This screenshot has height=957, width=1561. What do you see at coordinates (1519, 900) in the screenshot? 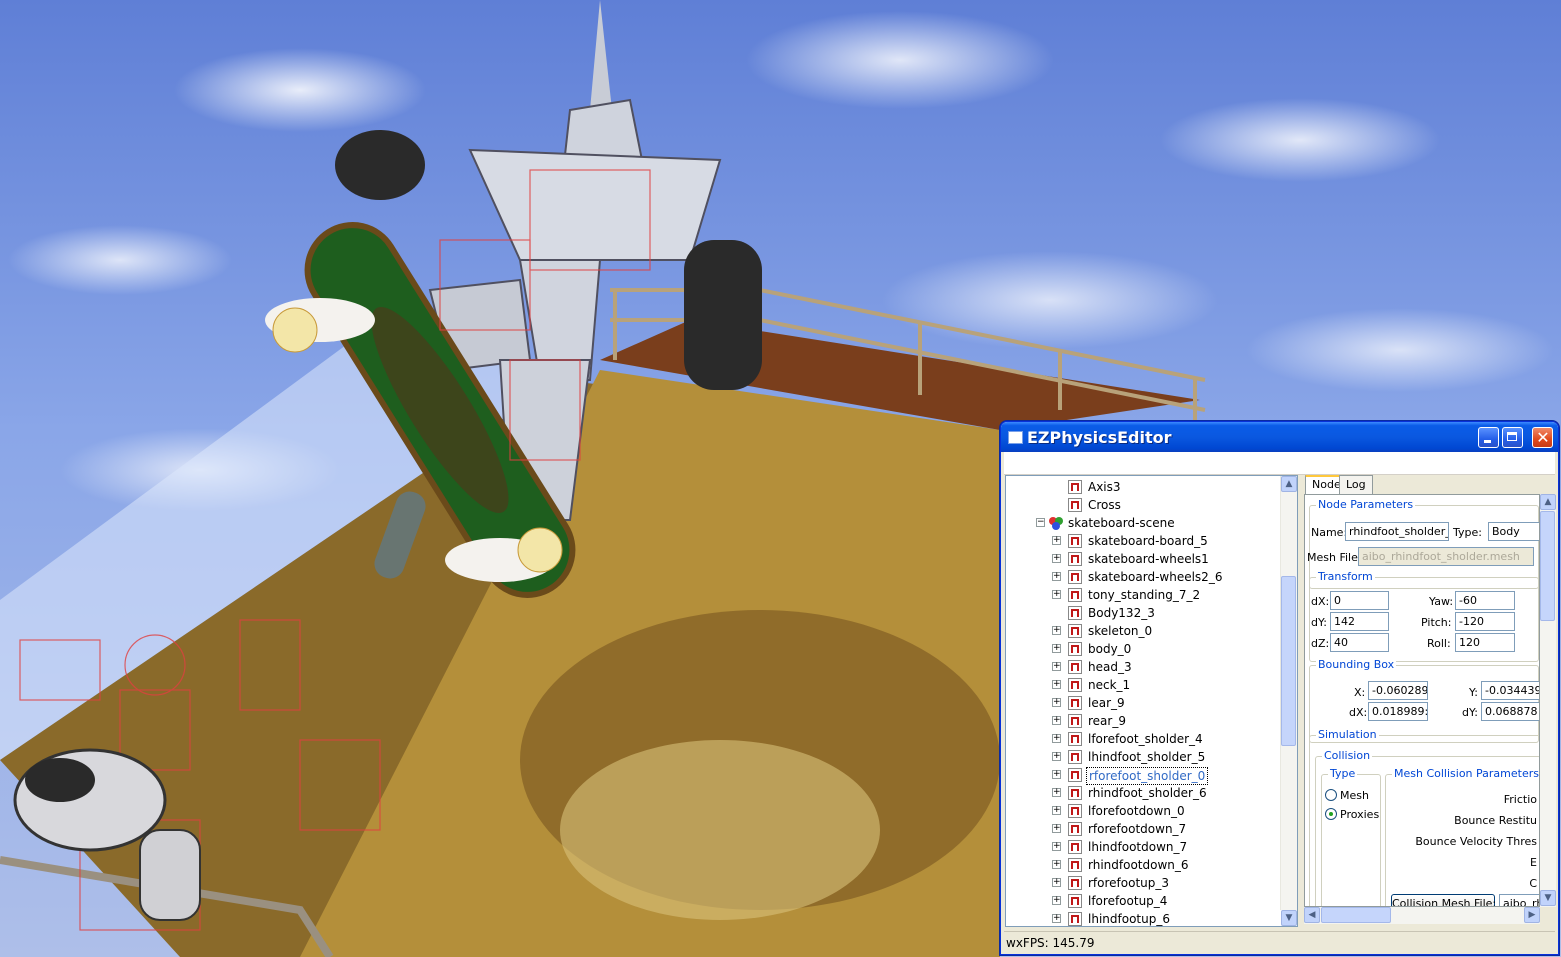
I see `collision-mesh-file-field: aibo_rh` at bounding box center [1519, 900].